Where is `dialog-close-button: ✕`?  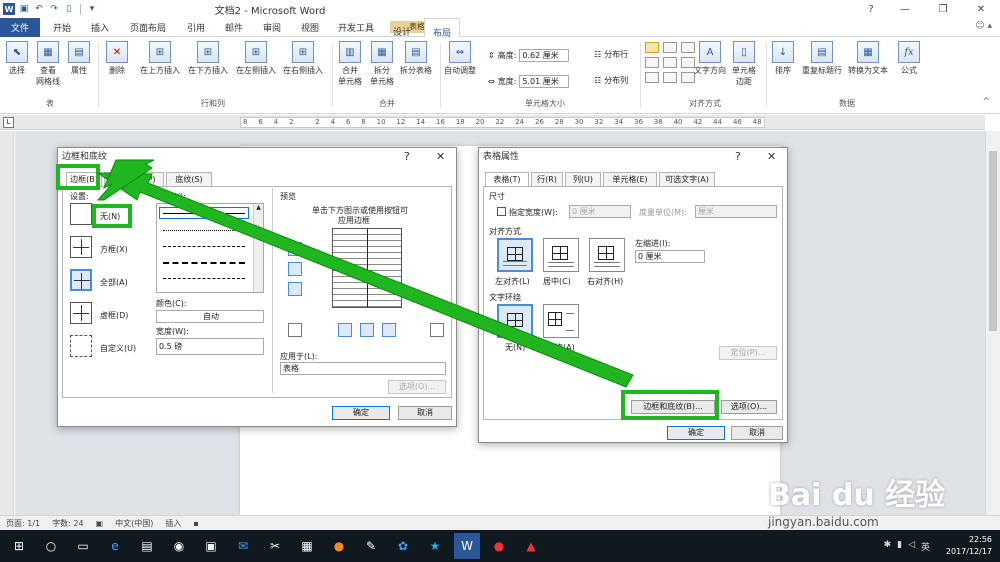
dialog-close-button: ✕ is located at coordinates (440, 156).